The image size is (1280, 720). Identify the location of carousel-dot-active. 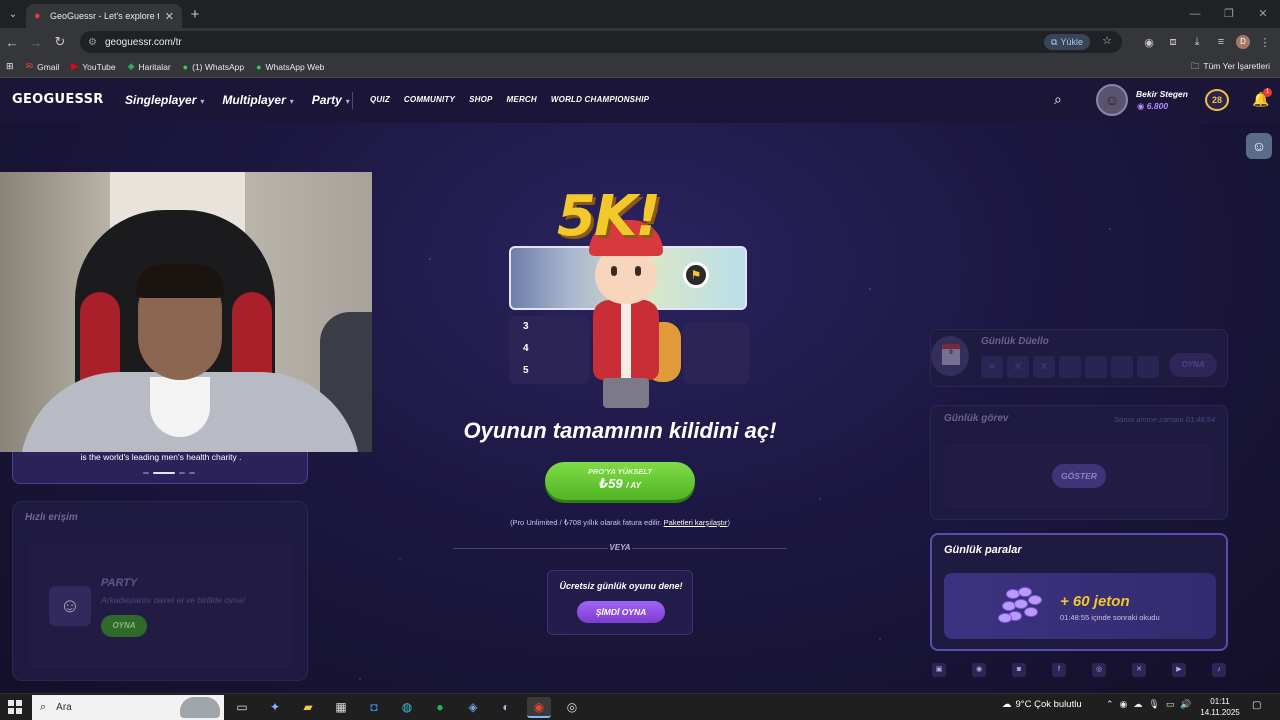
(164, 473).